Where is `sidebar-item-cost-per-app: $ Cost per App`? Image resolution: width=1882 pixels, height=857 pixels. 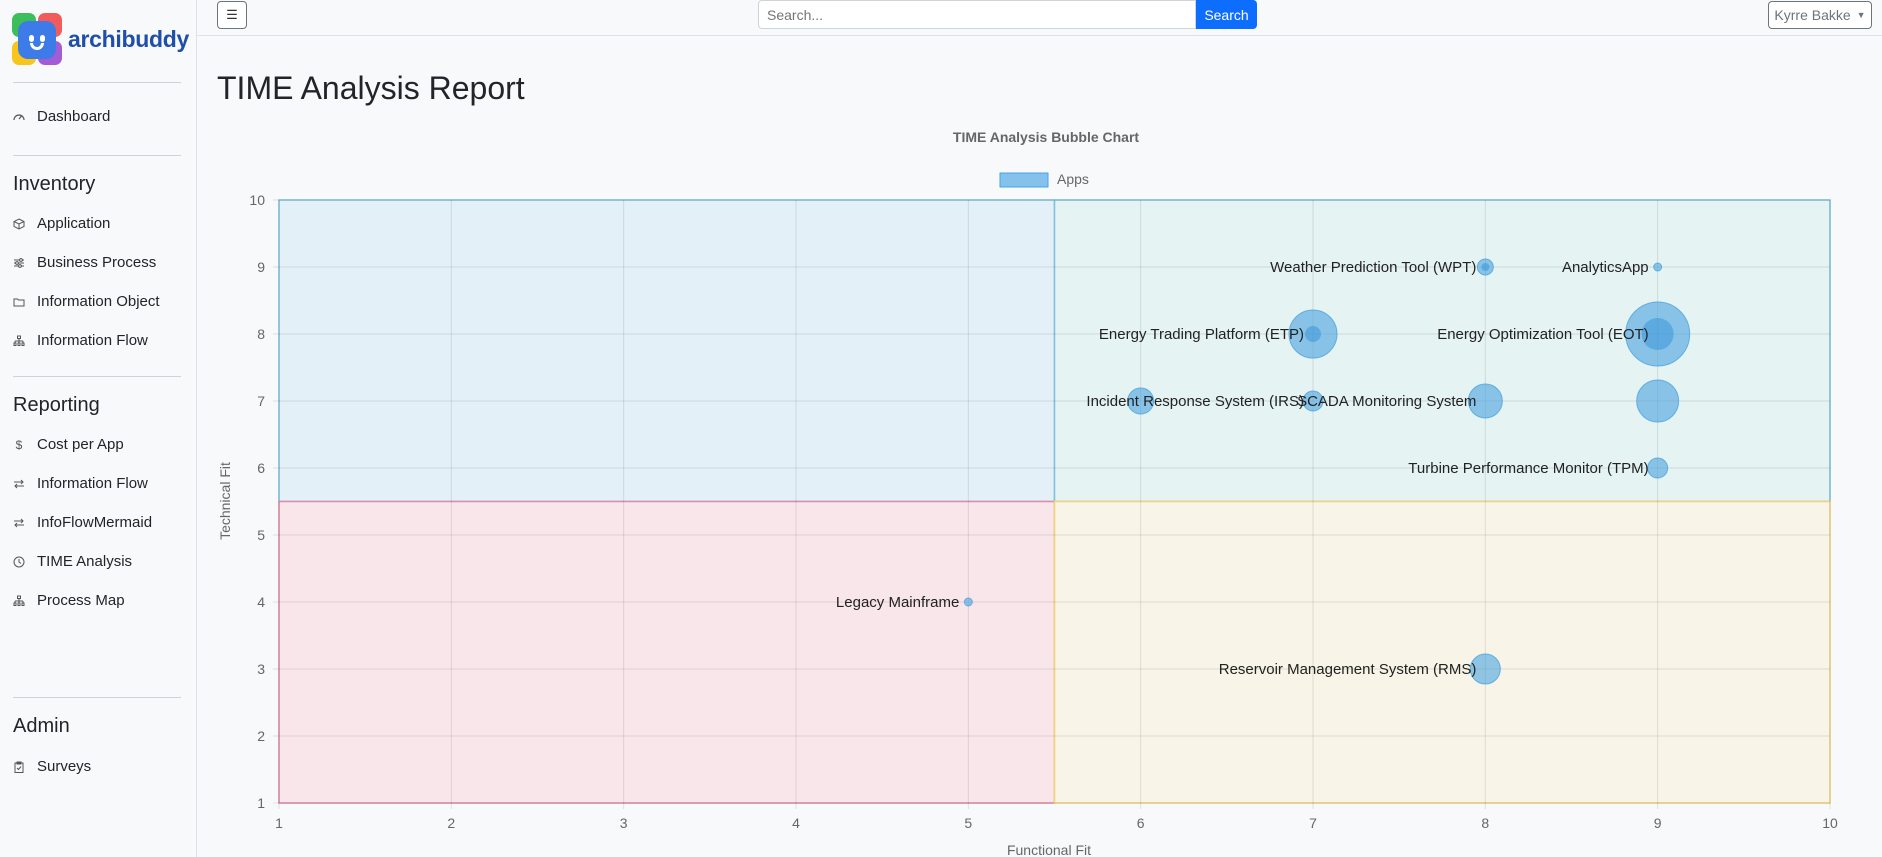 sidebar-item-cost-per-app: $ Cost per App is located at coordinates (68, 444).